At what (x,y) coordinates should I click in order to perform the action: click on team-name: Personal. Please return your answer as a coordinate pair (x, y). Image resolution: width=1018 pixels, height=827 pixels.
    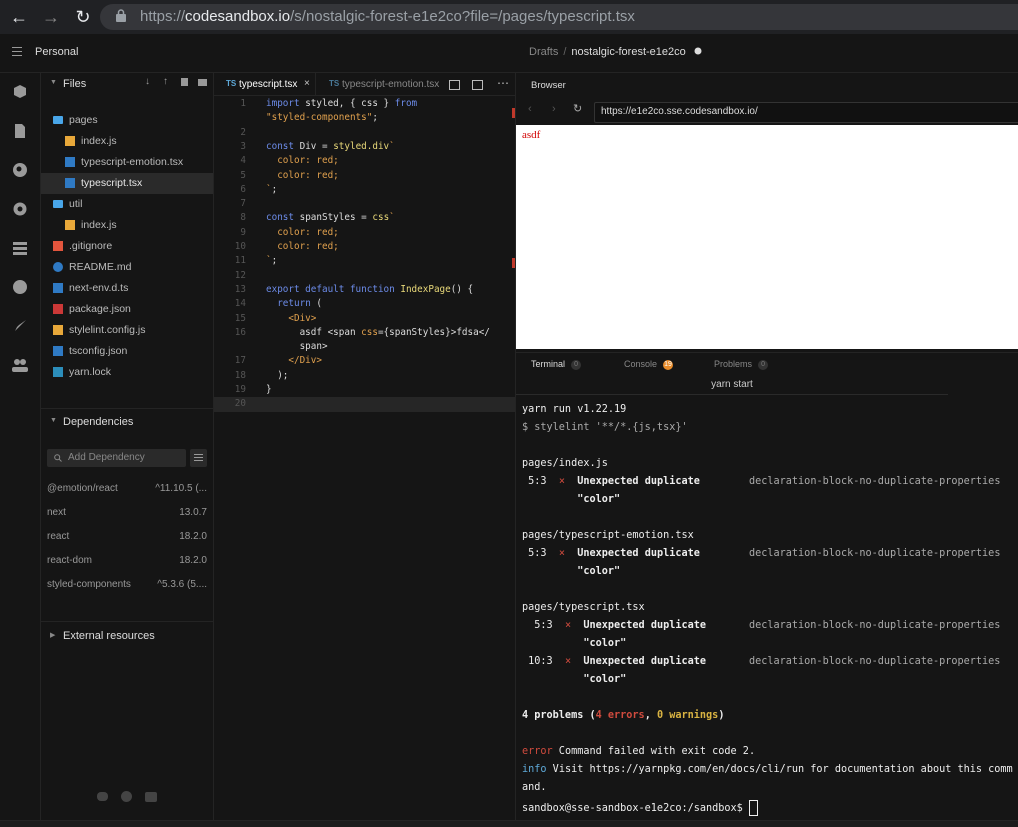
    Looking at the image, I should click on (56, 52).